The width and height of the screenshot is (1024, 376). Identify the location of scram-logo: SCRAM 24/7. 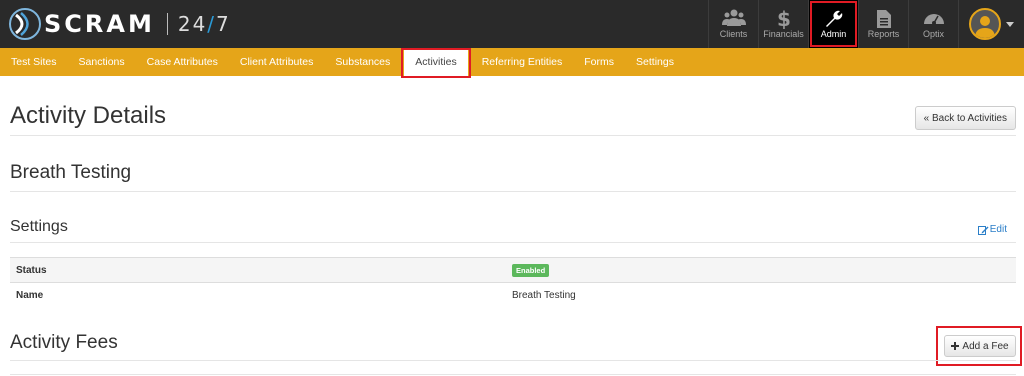
(119, 24).